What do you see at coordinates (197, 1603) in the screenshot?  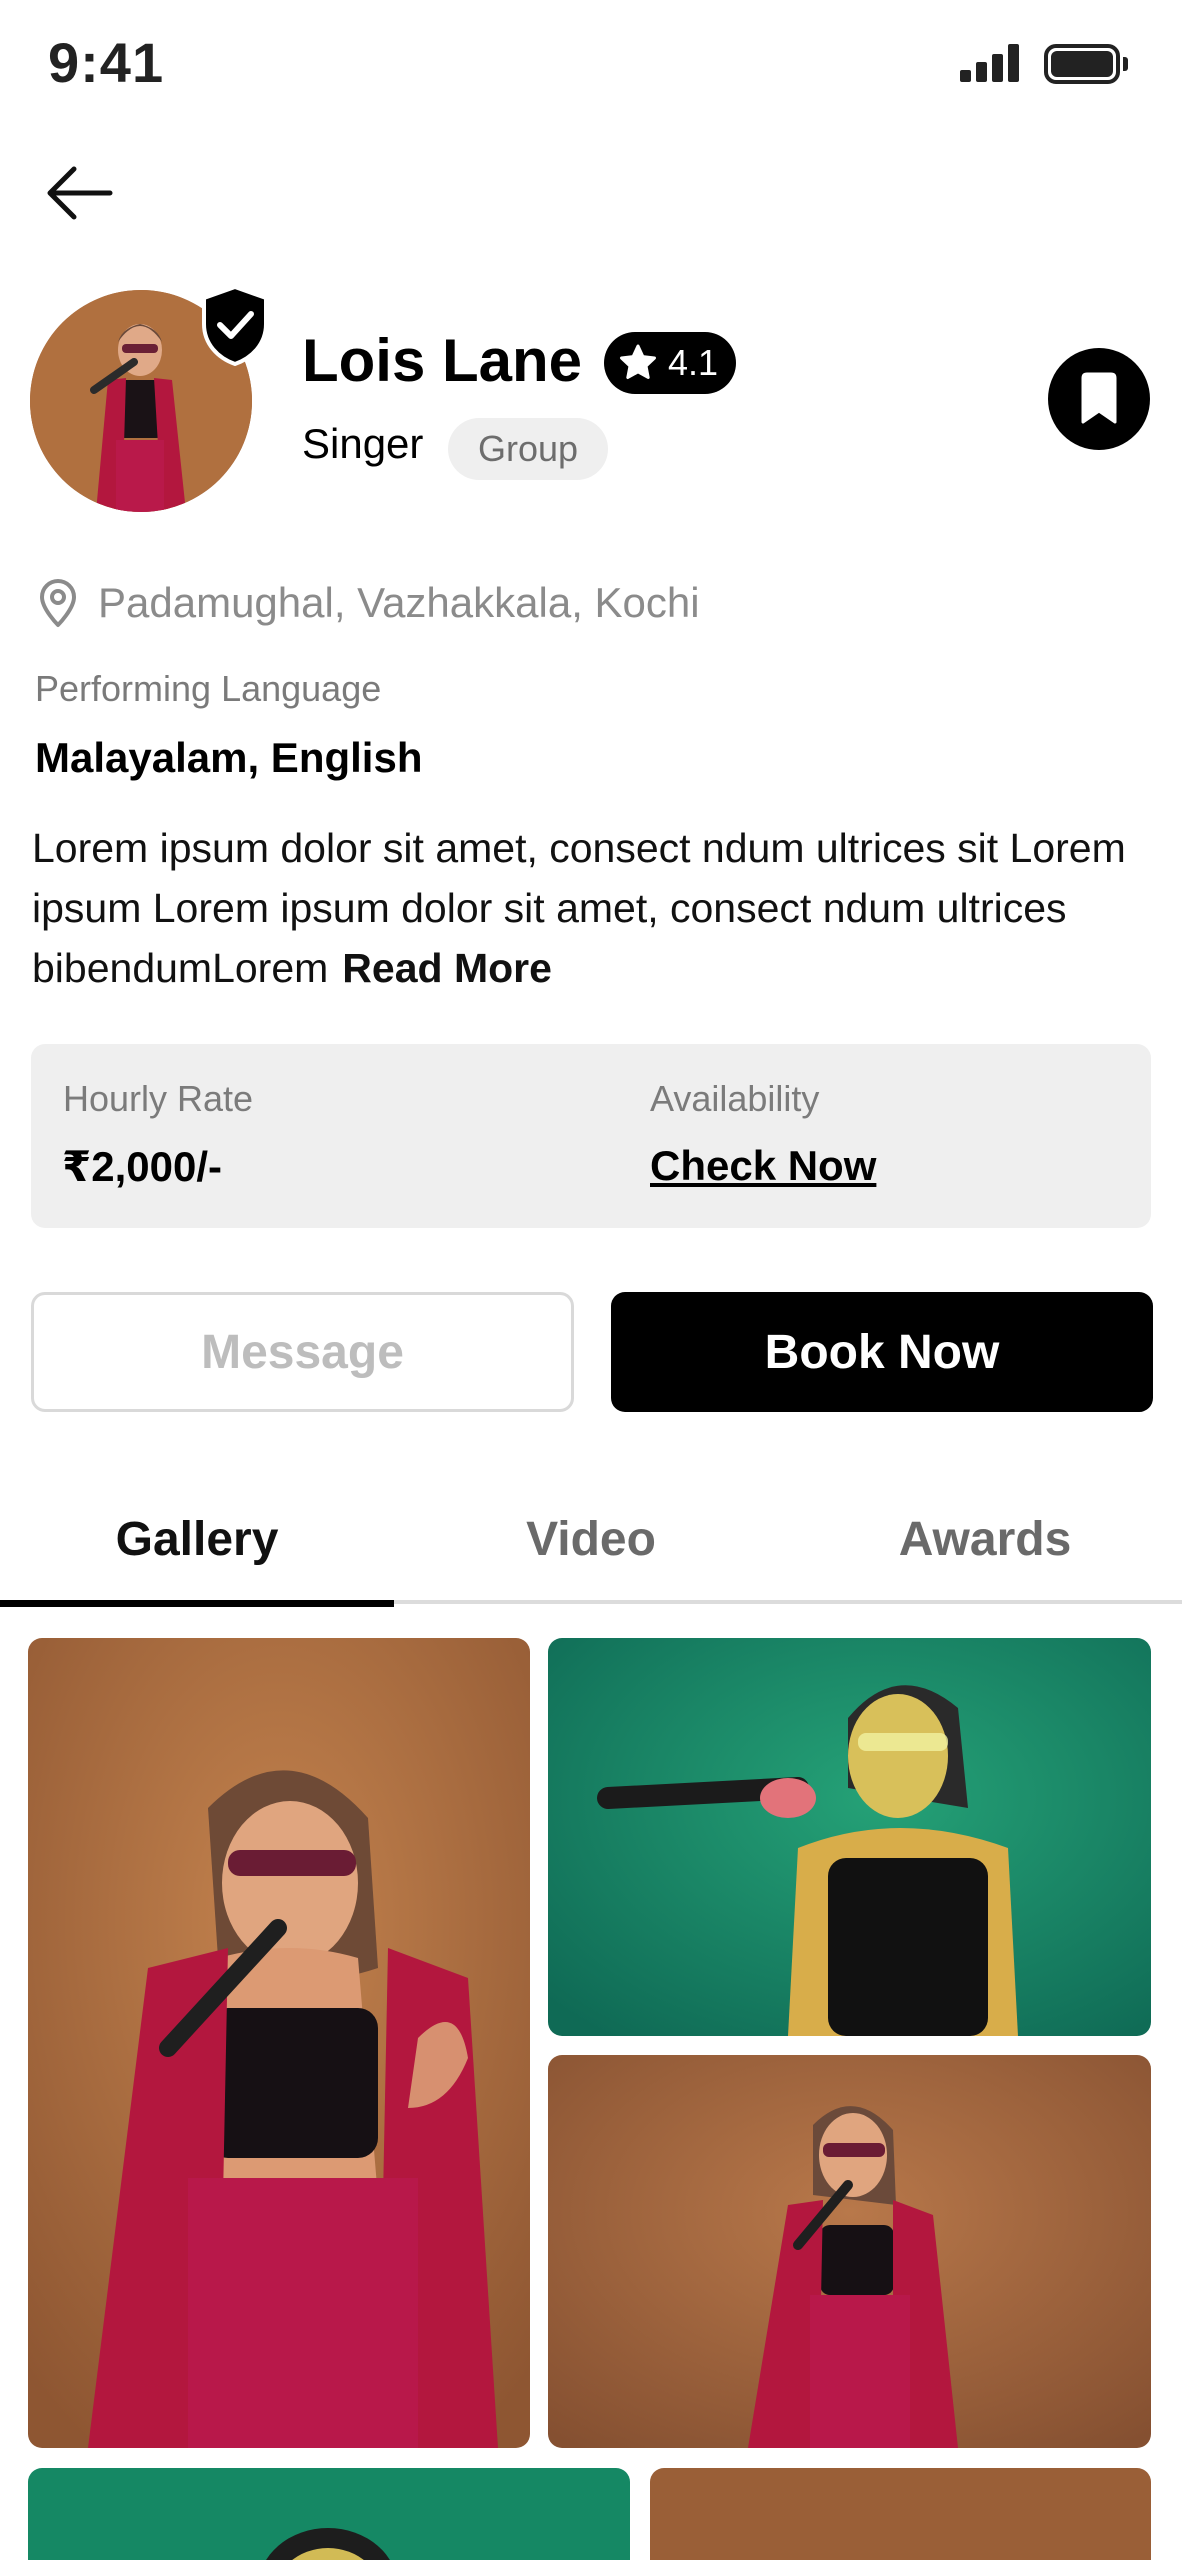 I see `active-tab-indicator` at bounding box center [197, 1603].